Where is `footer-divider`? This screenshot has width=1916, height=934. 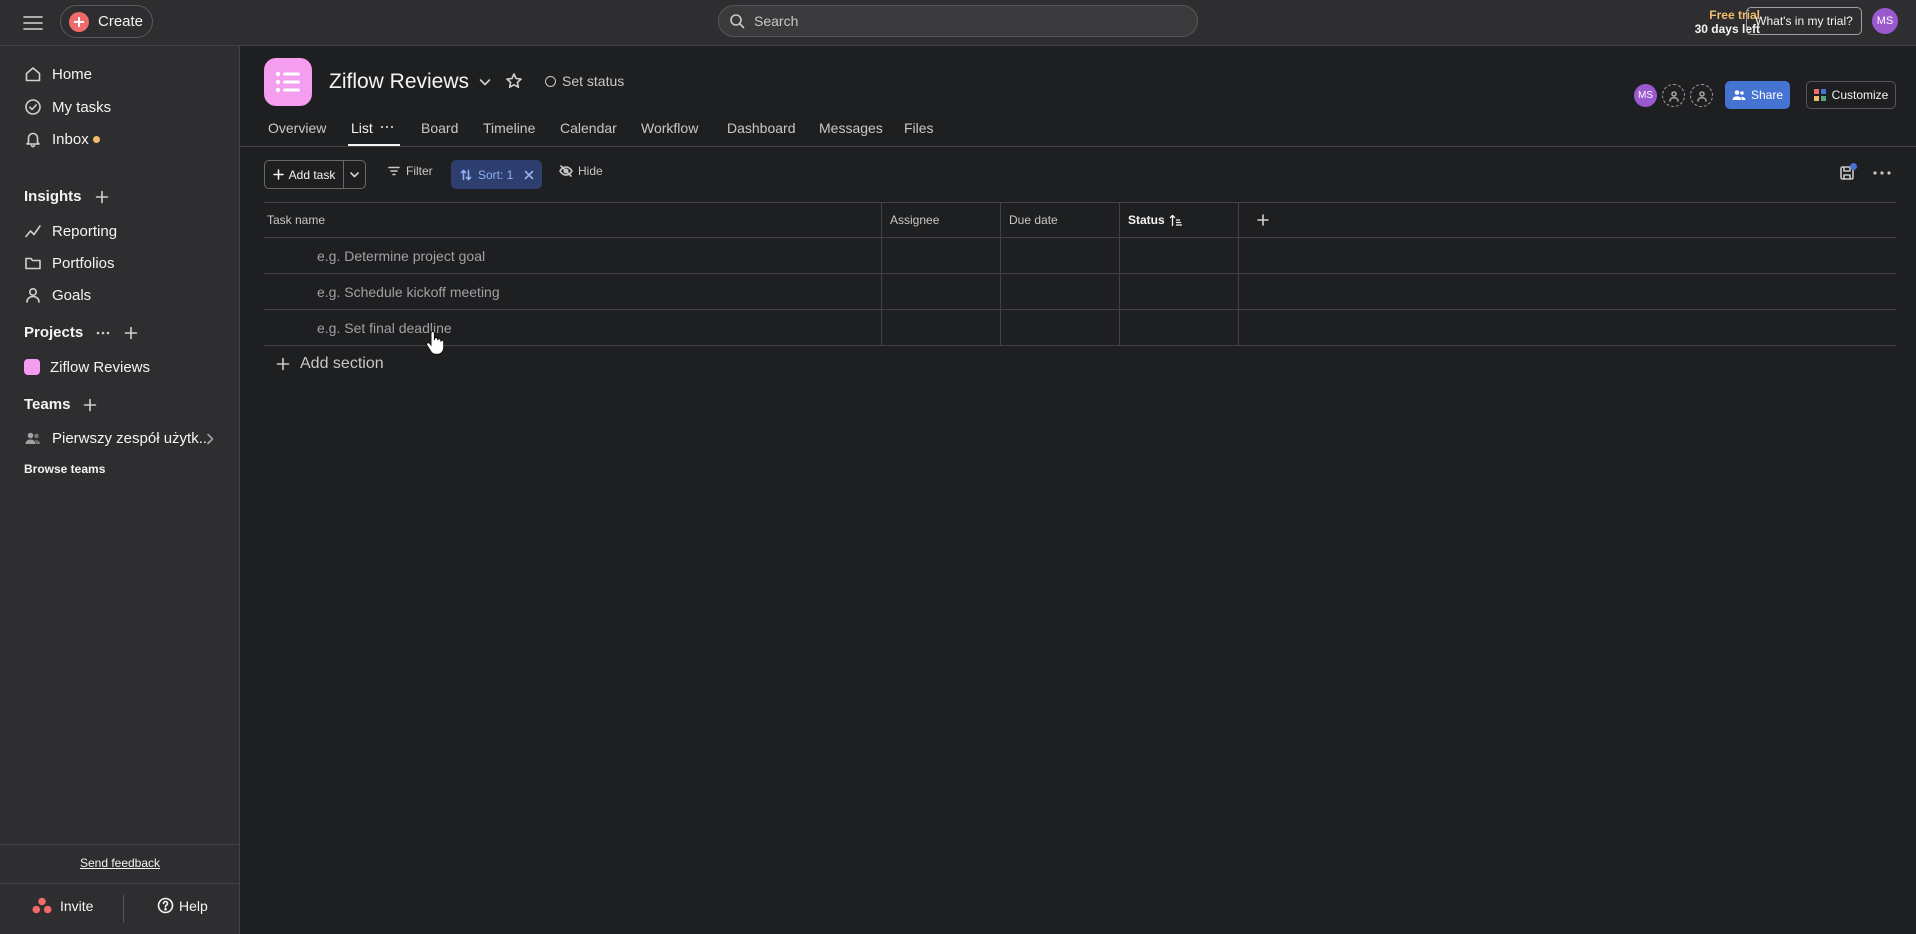 footer-divider is located at coordinates (120, 883).